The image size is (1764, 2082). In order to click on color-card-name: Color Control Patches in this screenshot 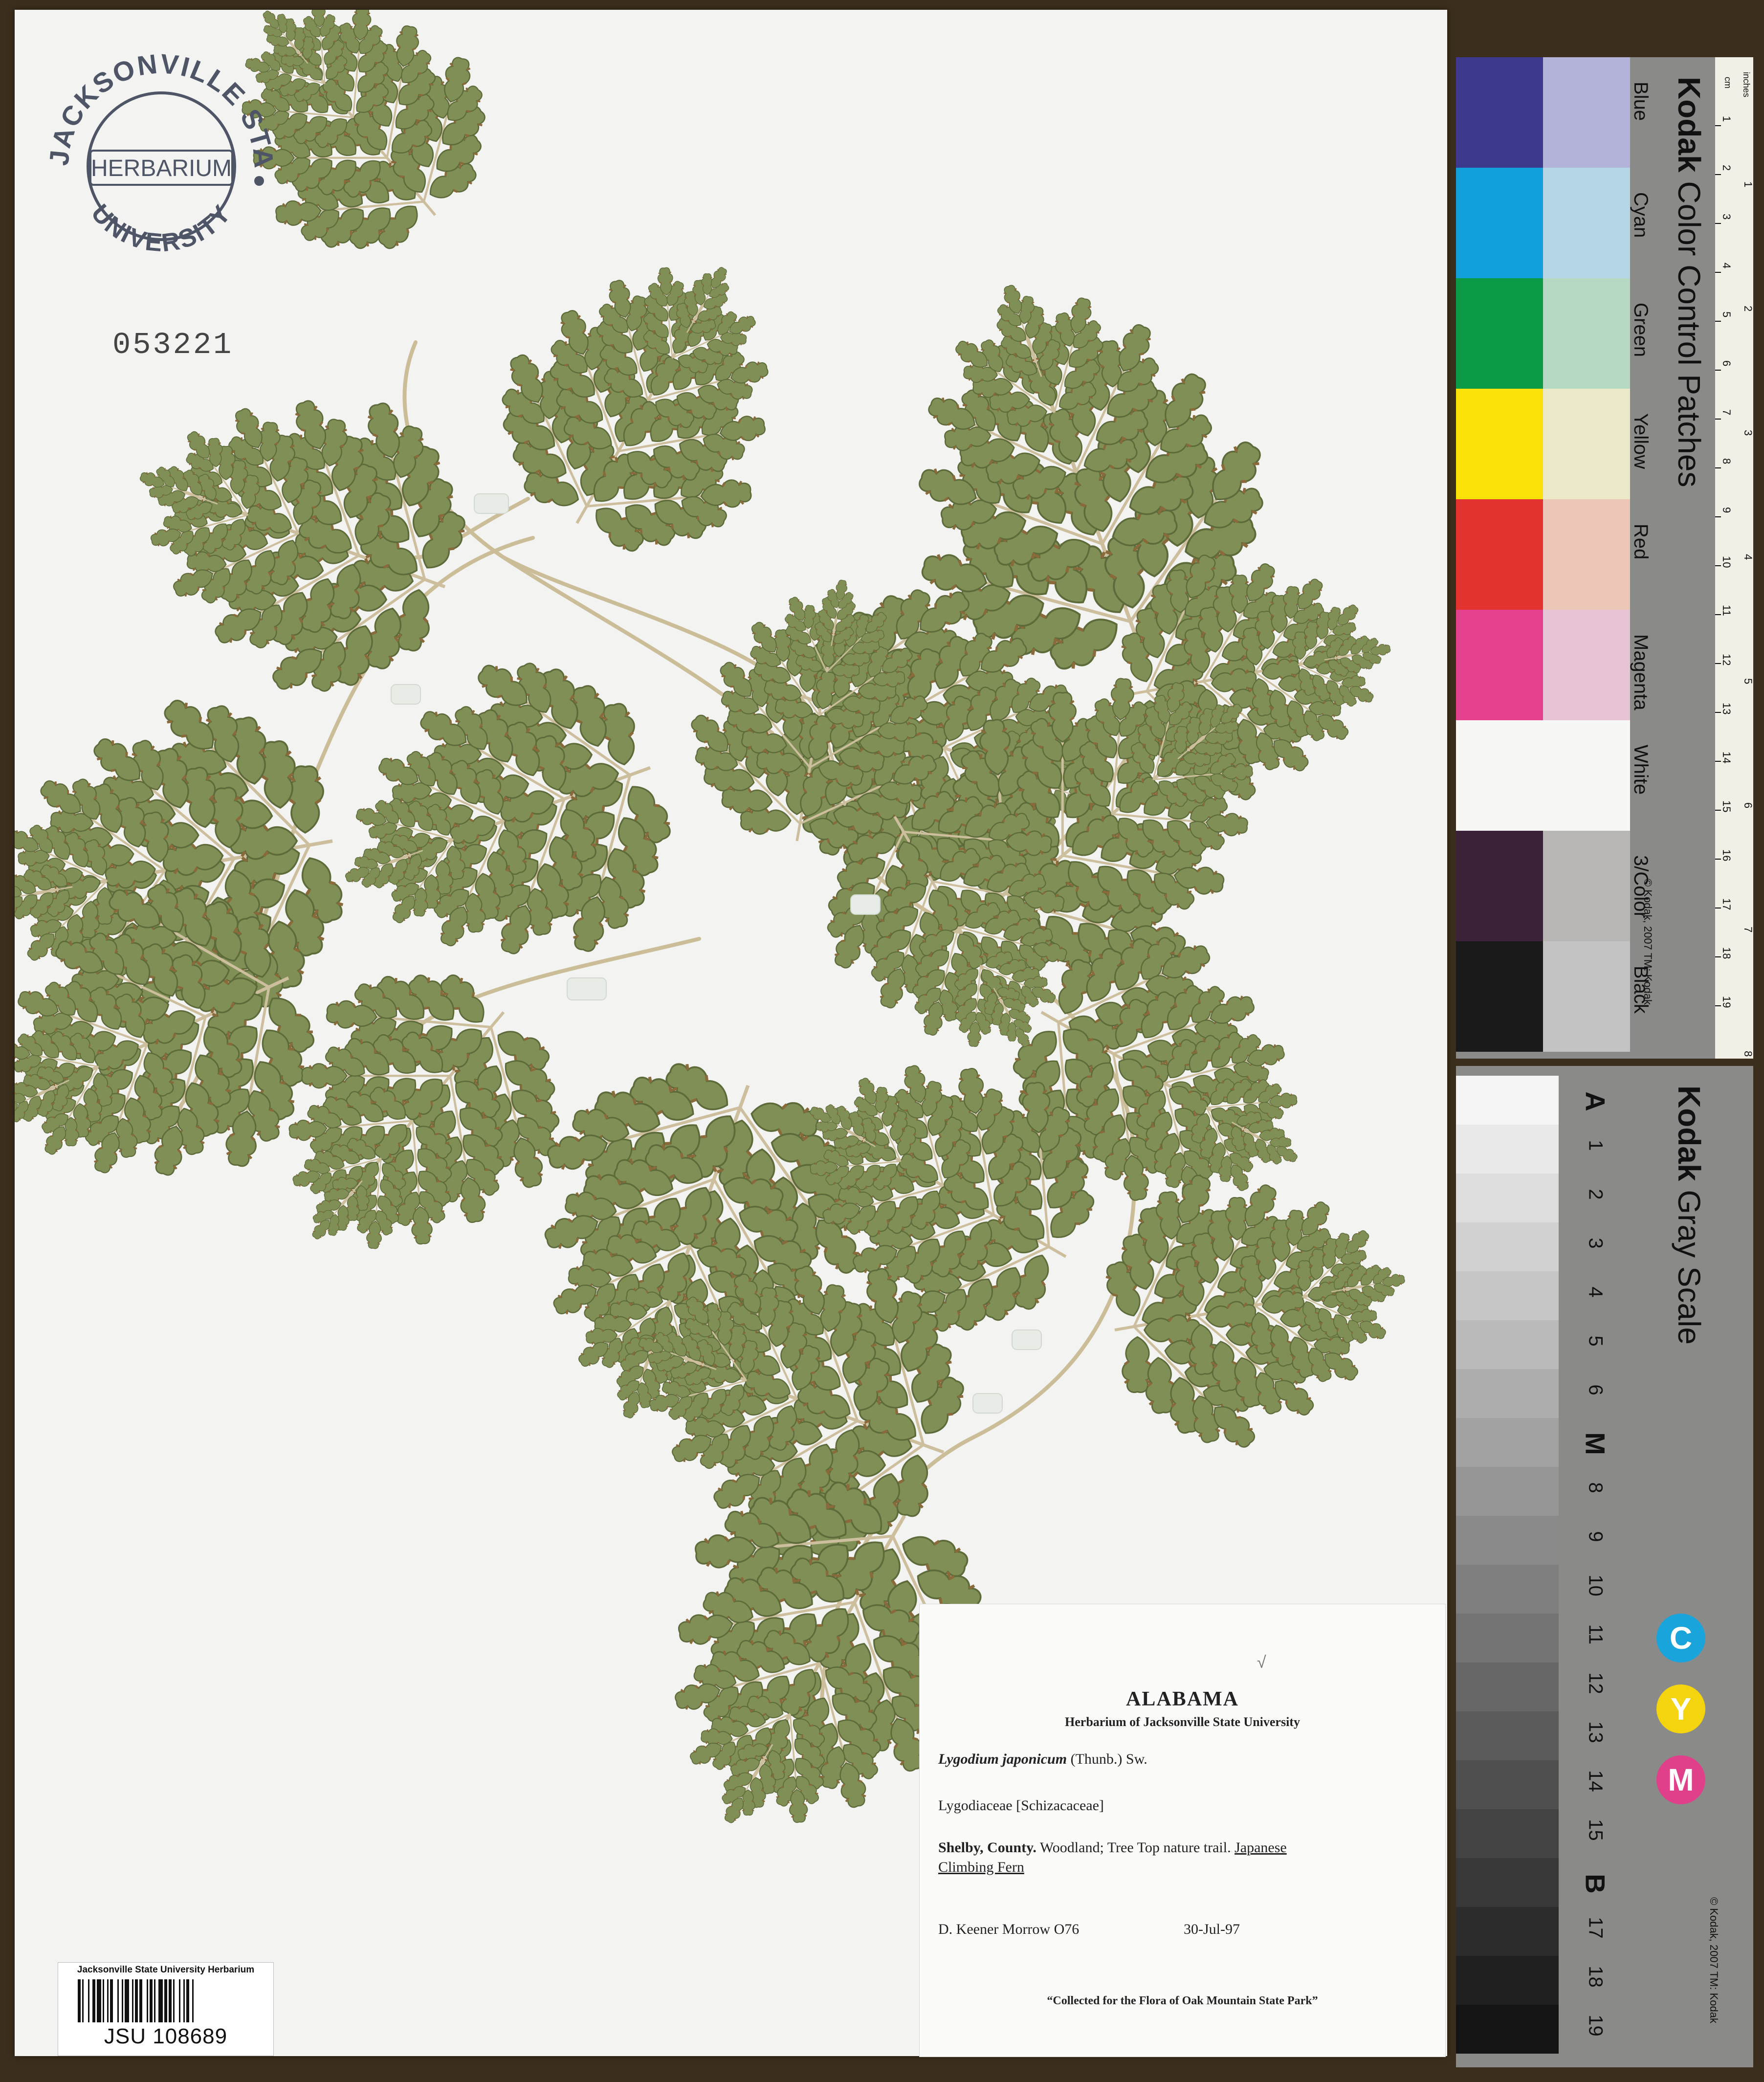, I will do `click(1689, 334)`.